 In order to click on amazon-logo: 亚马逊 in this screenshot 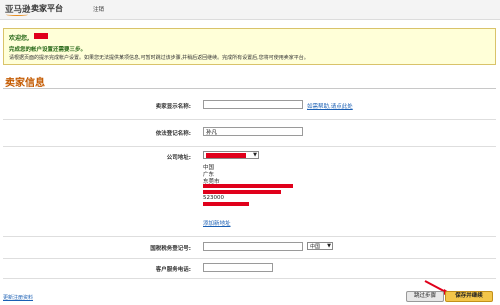, I will do `click(18, 9)`.